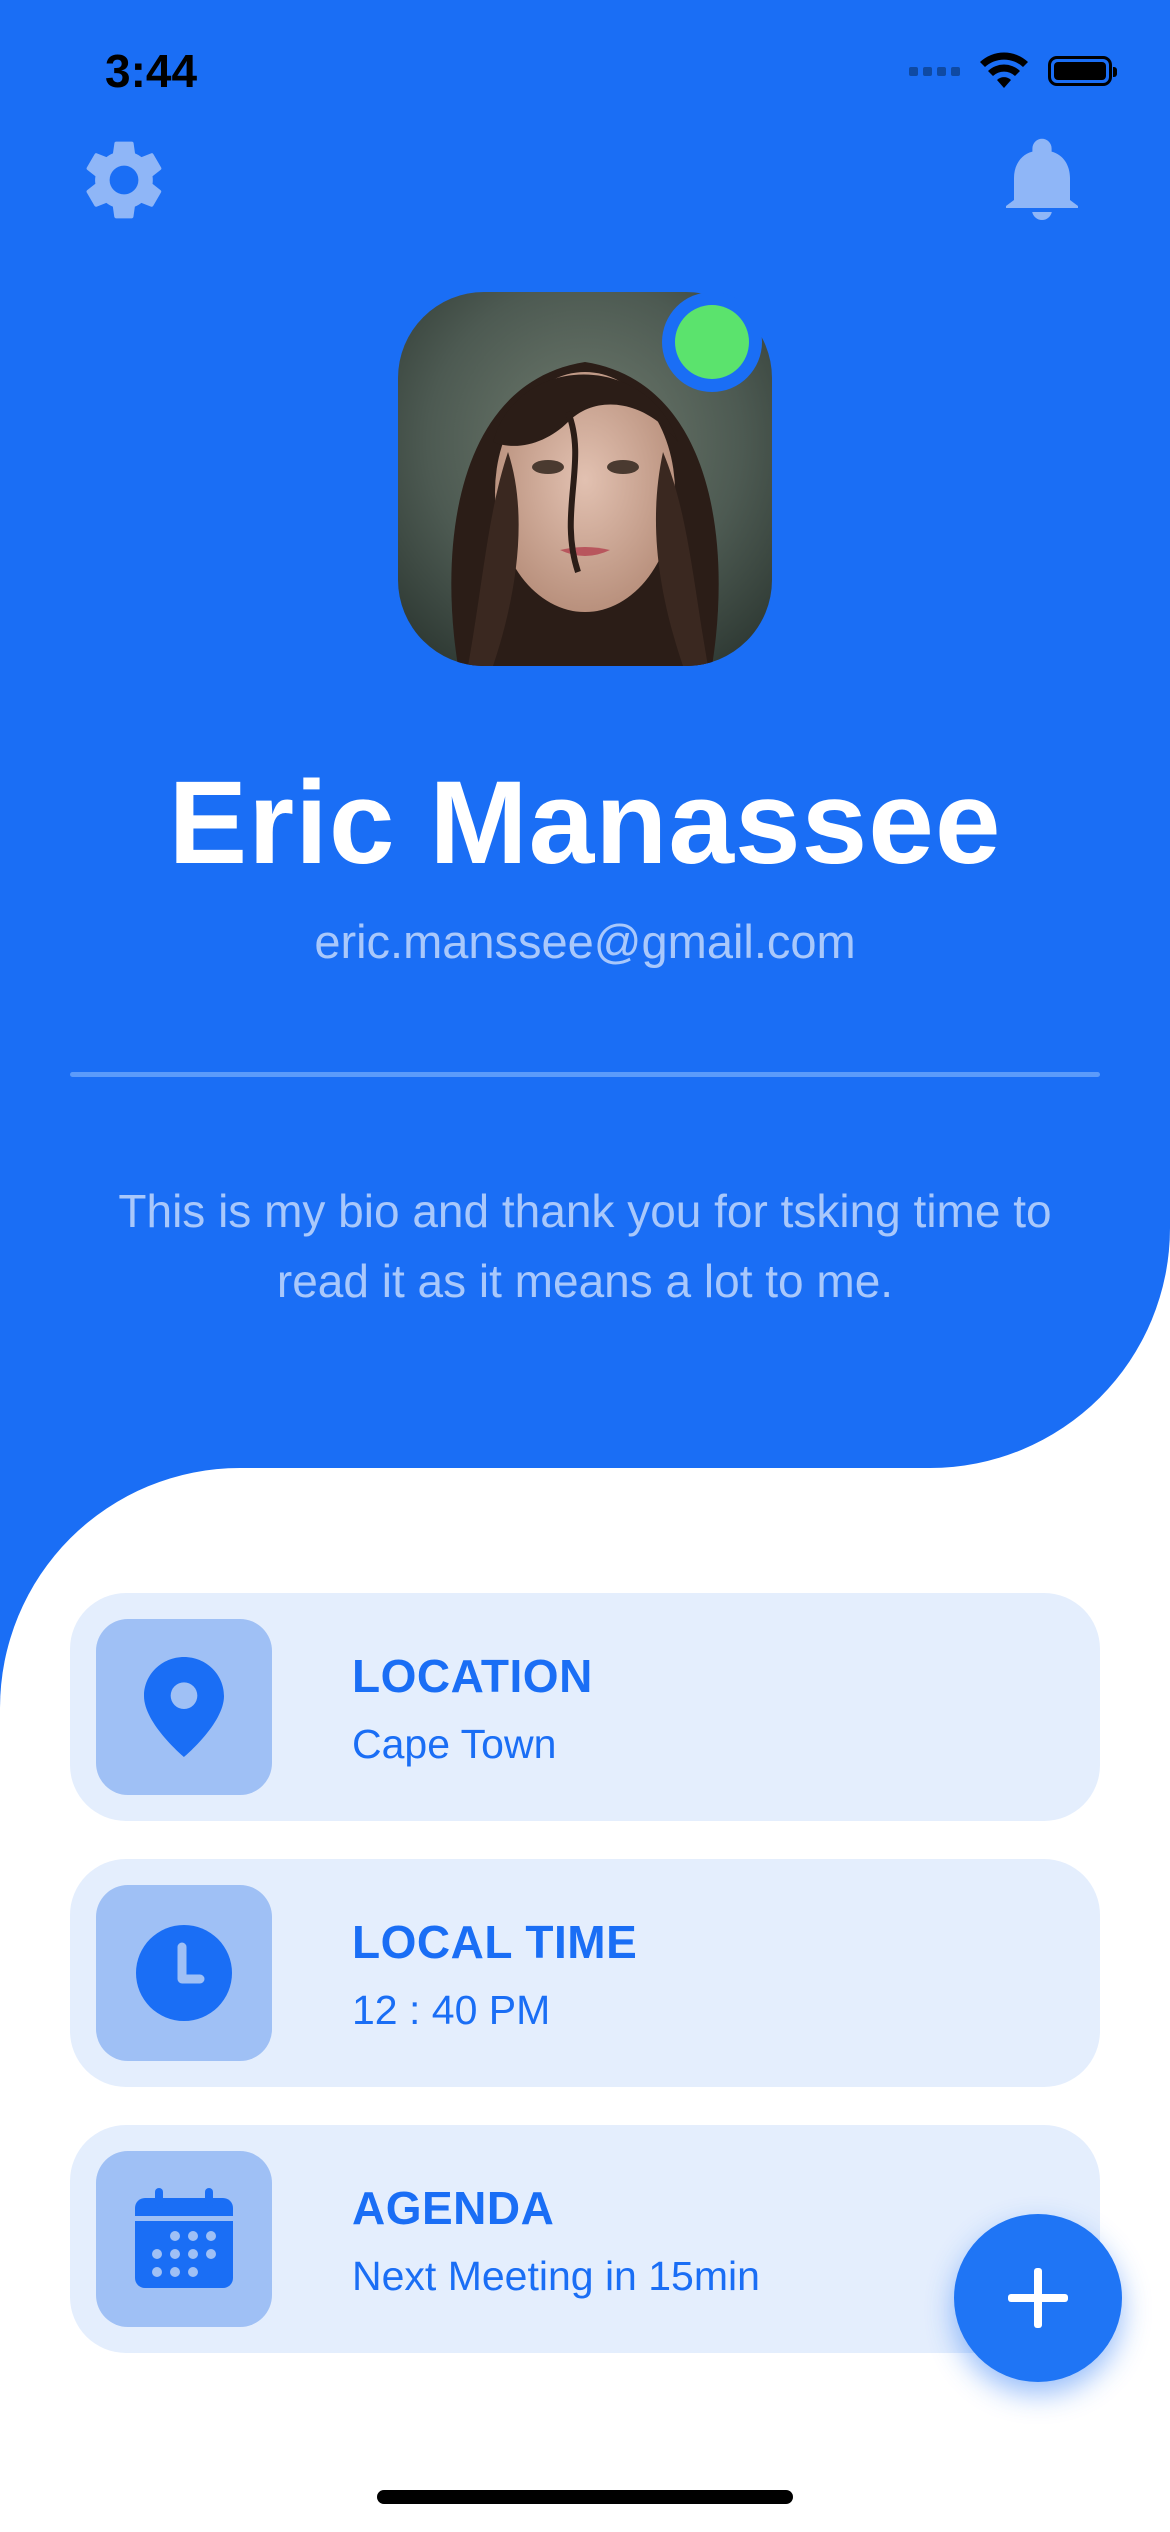 This screenshot has height=2532, width=1170. What do you see at coordinates (453, 2208) in the screenshot?
I see `agenda-label: AGENDA` at bounding box center [453, 2208].